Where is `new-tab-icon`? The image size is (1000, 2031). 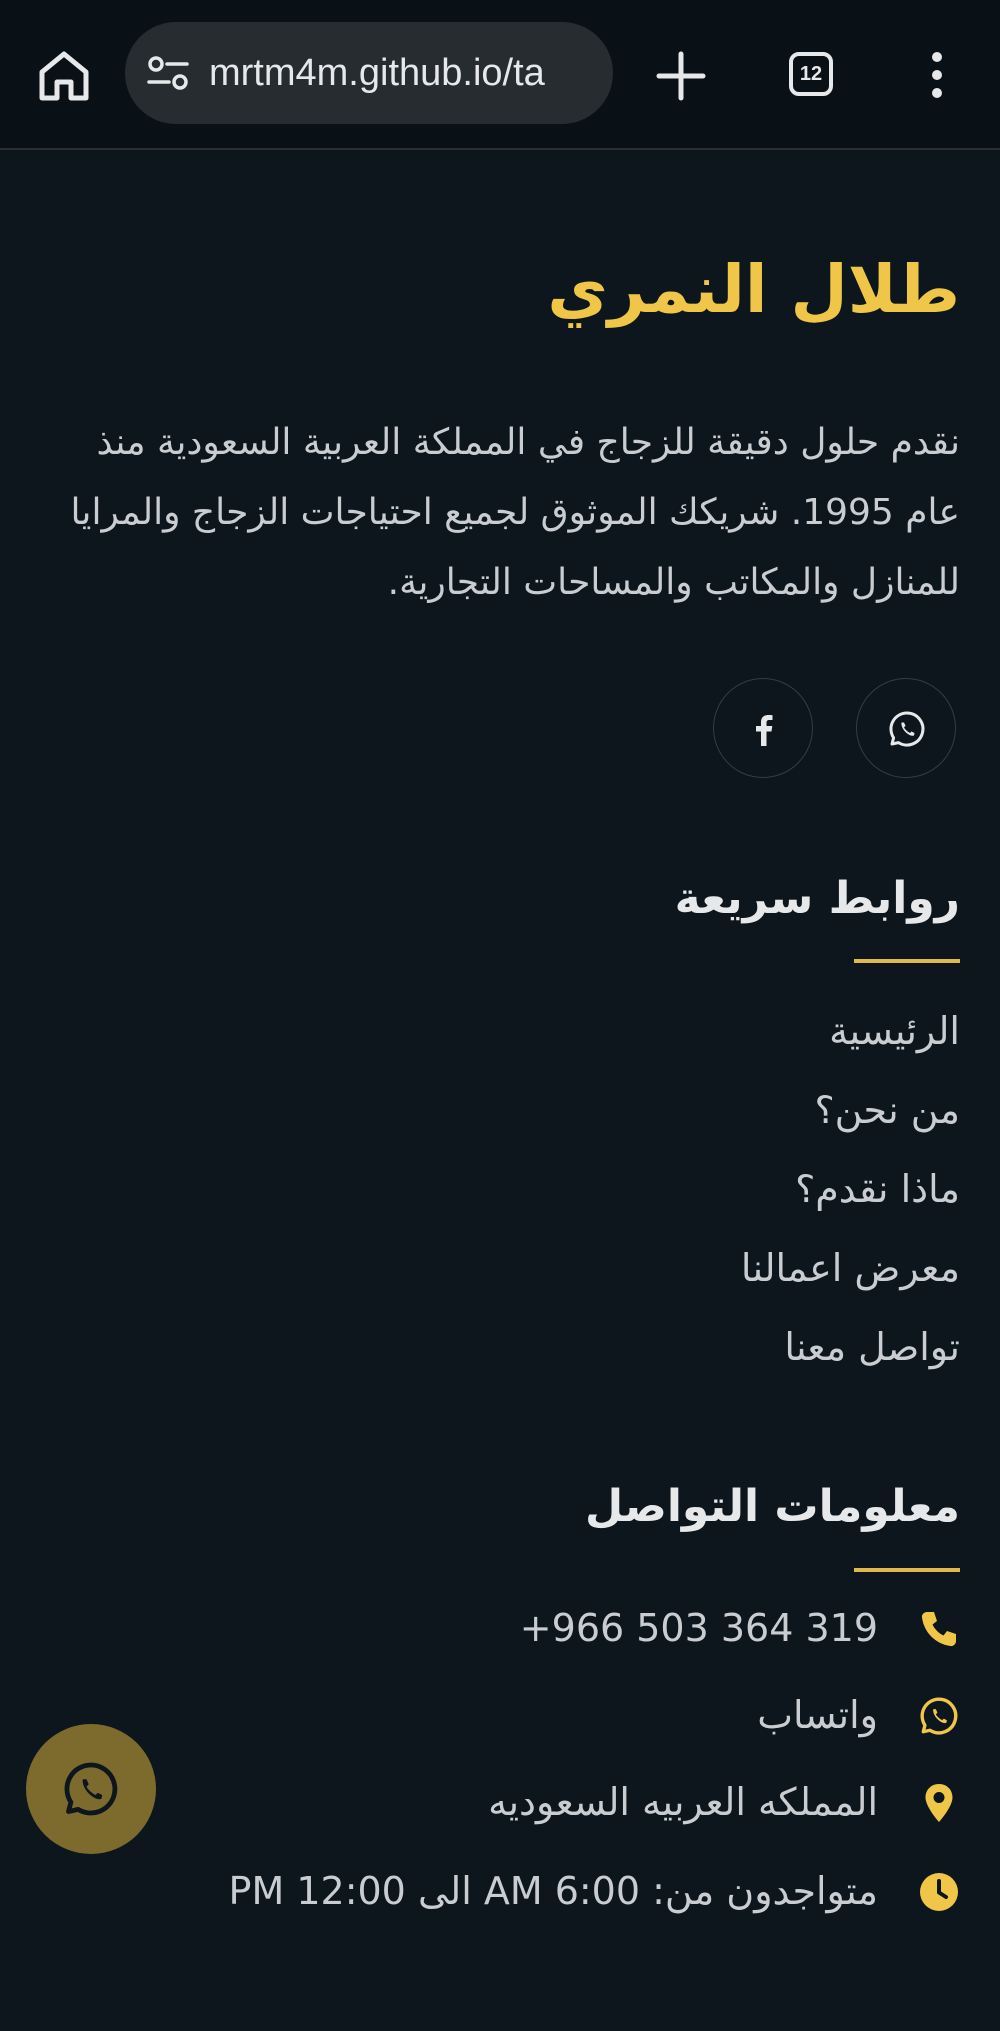 new-tab-icon is located at coordinates (681, 76).